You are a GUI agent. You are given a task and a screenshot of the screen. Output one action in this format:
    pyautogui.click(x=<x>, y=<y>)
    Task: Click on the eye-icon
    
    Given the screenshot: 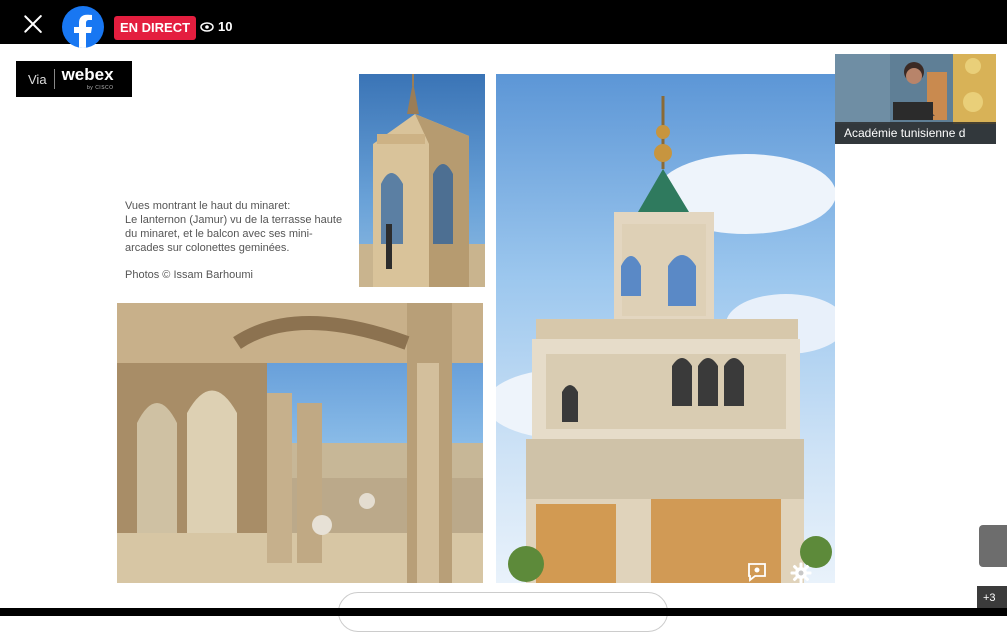 What is the action you would take?
    pyautogui.click(x=207, y=26)
    